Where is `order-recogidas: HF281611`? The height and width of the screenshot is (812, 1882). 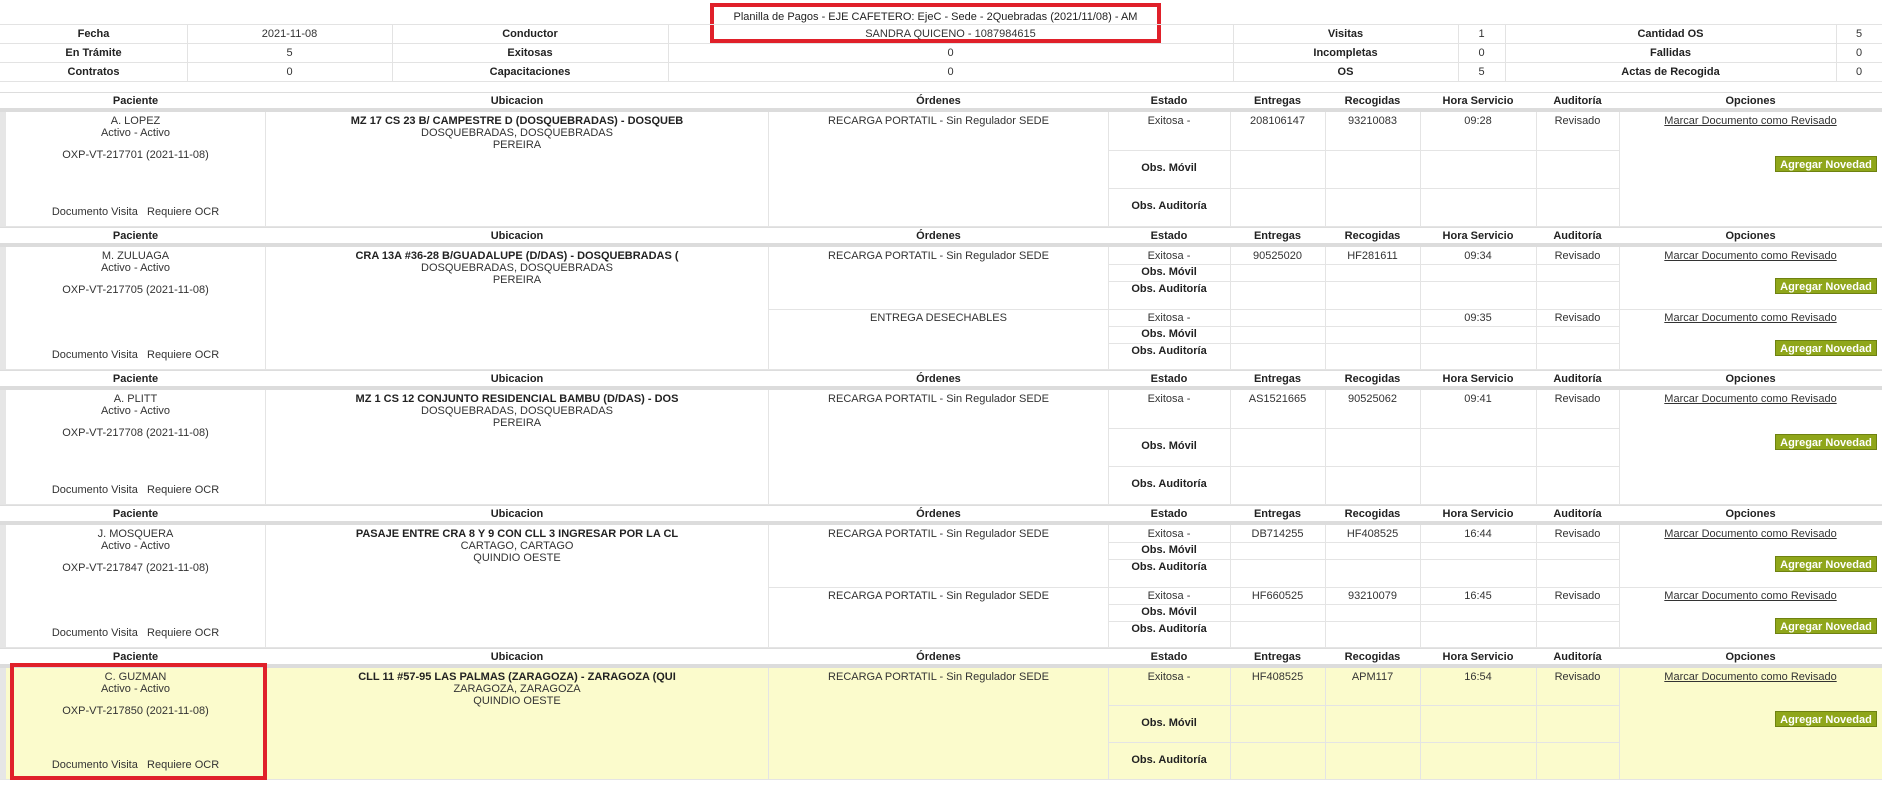 order-recogidas: HF281611 is located at coordinates (1372, 256).